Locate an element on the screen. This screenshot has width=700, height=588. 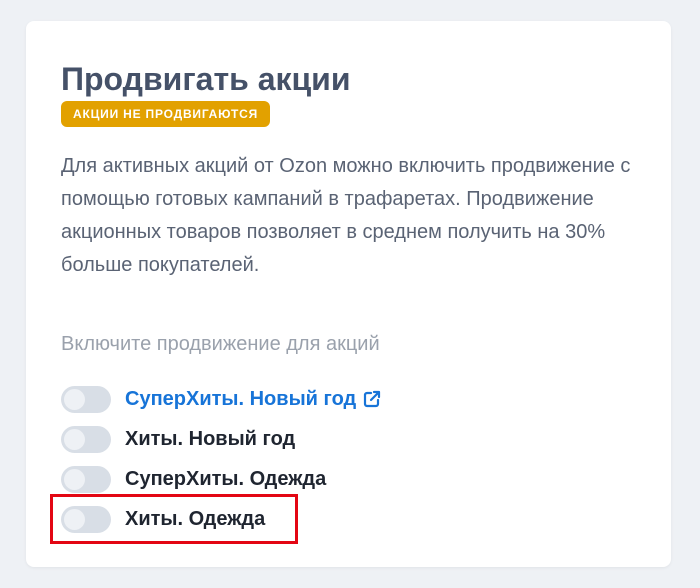
promo-item-hits-clothing: Хиты. Одежда is located at coordinates (221, 519).